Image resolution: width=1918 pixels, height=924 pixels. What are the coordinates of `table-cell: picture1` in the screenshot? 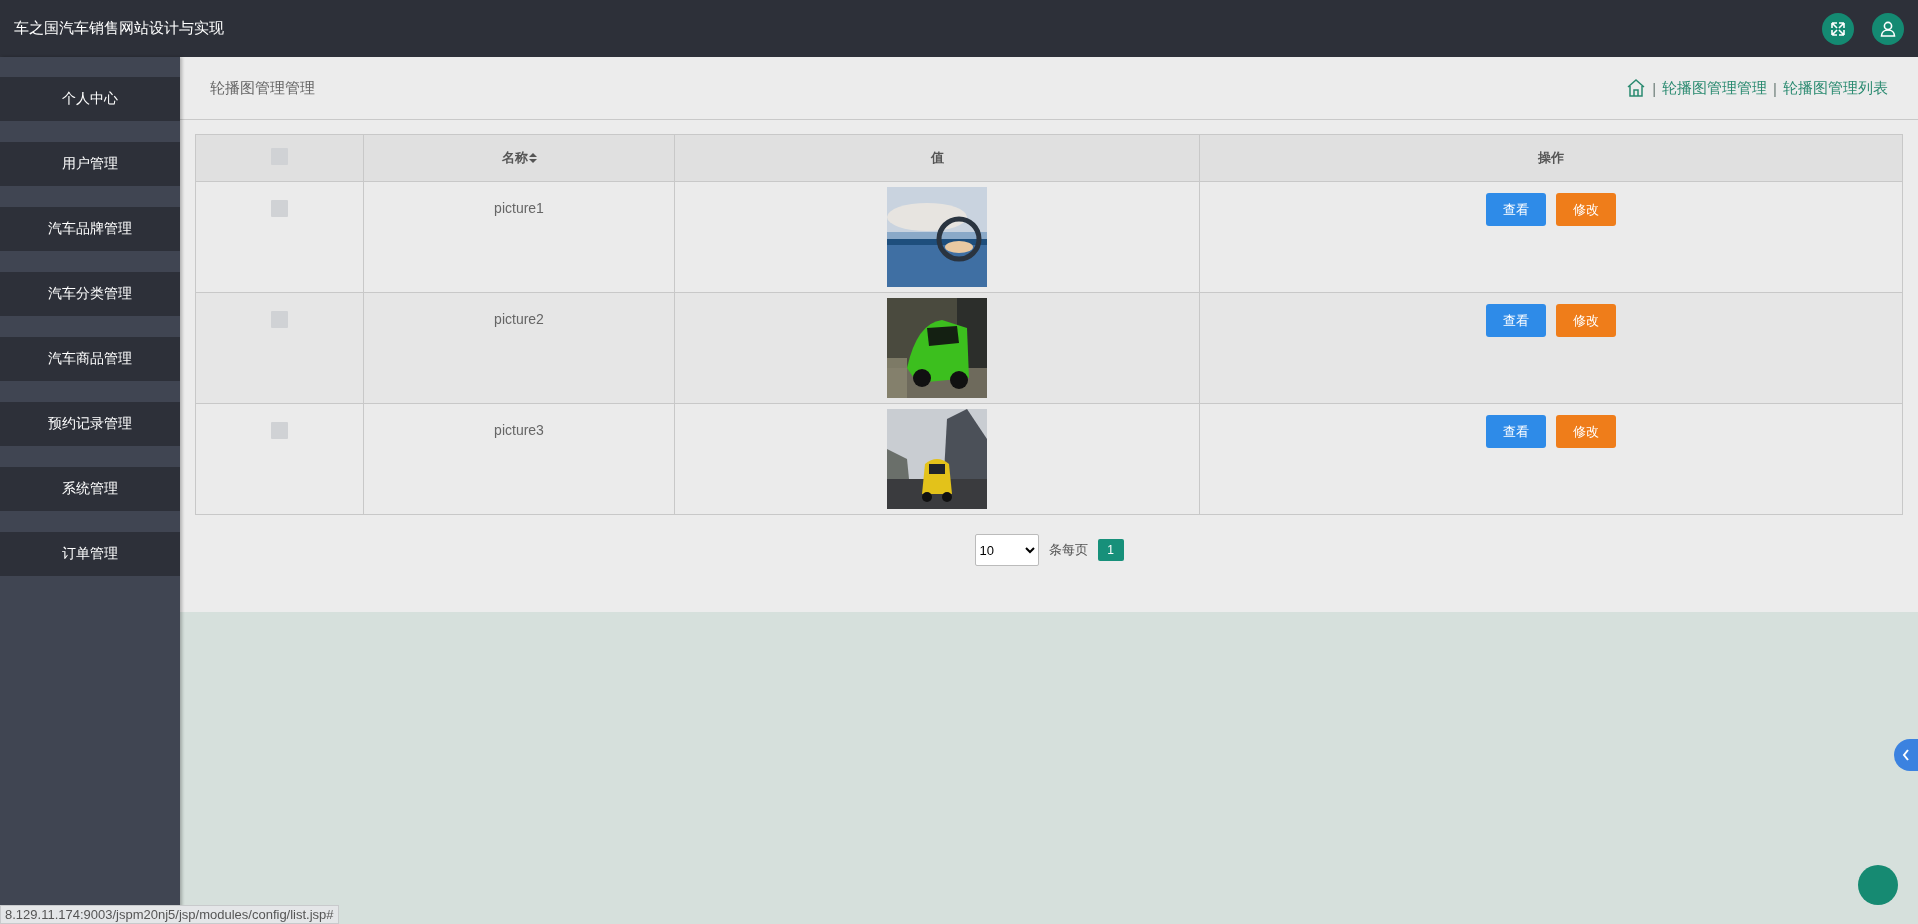 It's located at (519, 208).